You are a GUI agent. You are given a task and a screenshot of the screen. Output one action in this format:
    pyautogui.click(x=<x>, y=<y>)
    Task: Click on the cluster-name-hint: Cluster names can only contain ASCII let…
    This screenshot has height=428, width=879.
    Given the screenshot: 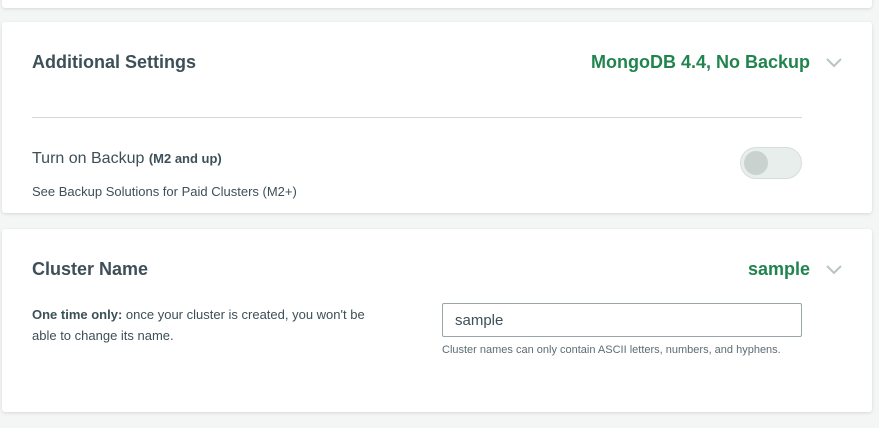 What is the action you would take?
    pyautogui.click(x=611, y=350)
    